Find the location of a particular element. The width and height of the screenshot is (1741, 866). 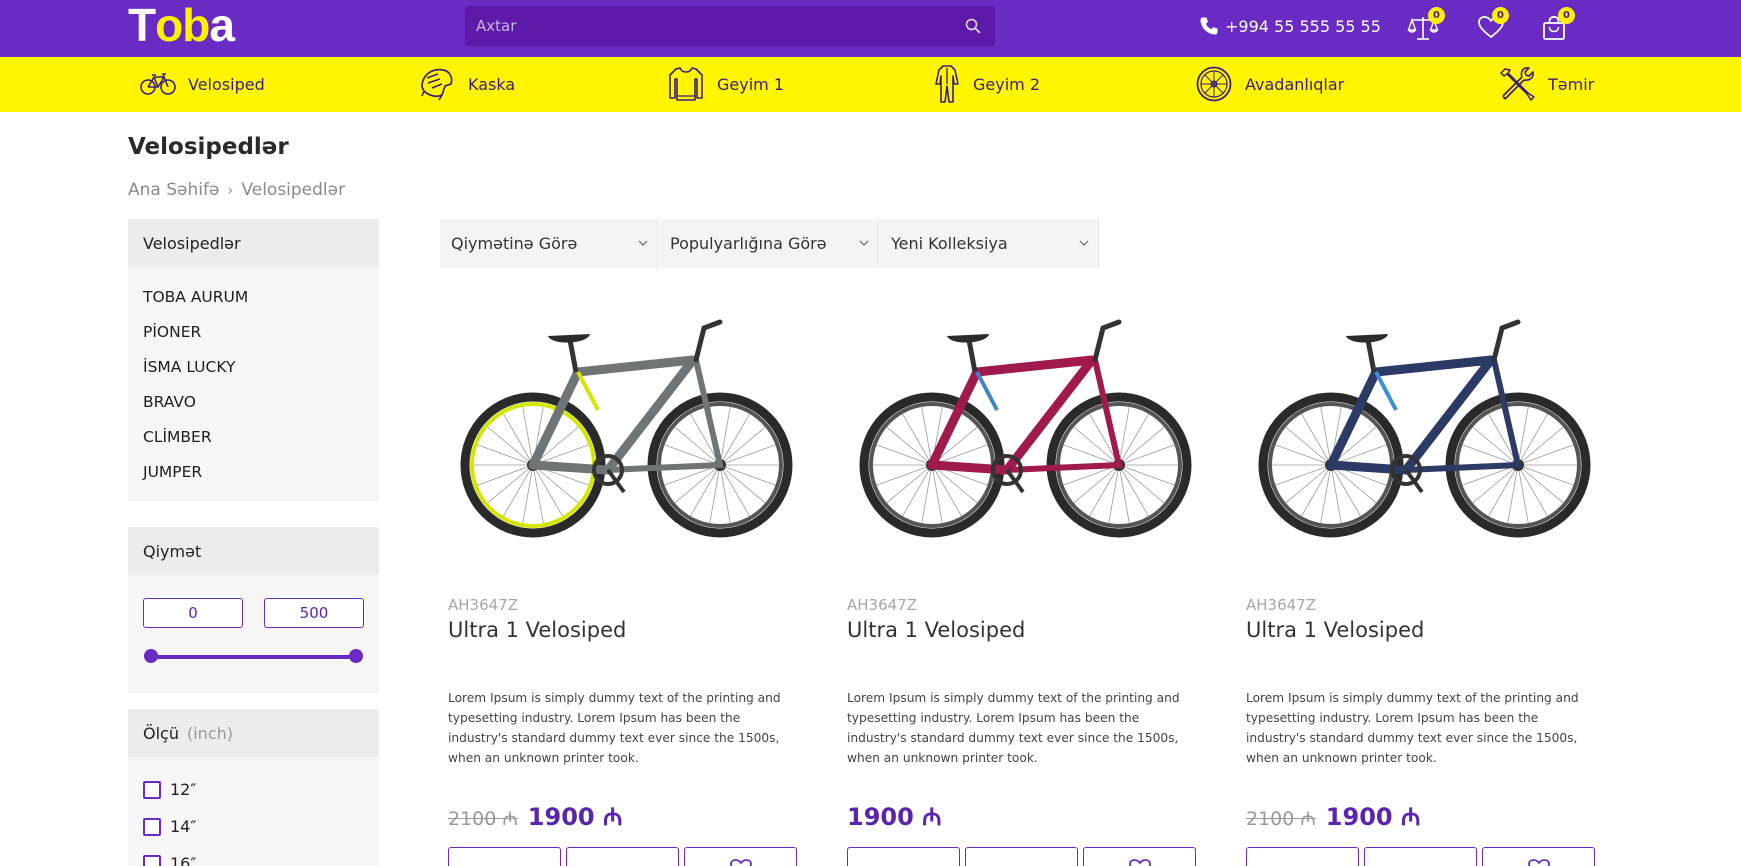

chevron-right-icon: › is located at coordinates (230, 190).